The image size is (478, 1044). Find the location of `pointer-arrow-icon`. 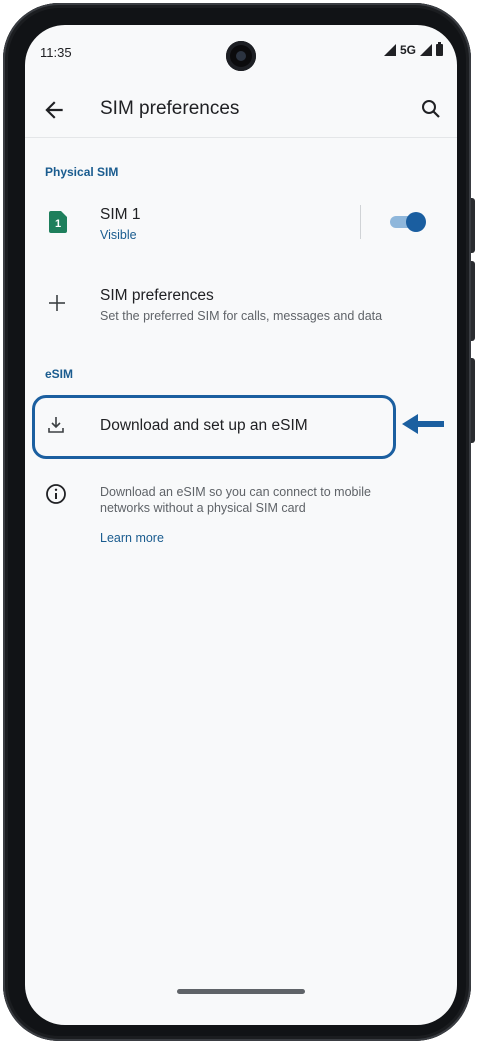

pointer-arrow-icon is located at coordinates (423, 424).